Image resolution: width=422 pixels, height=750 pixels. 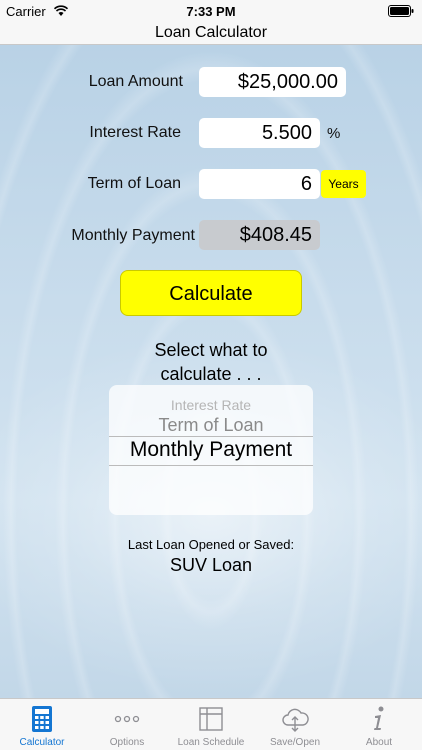 I want to click on tab-about: About, so click(x=379, y=724).